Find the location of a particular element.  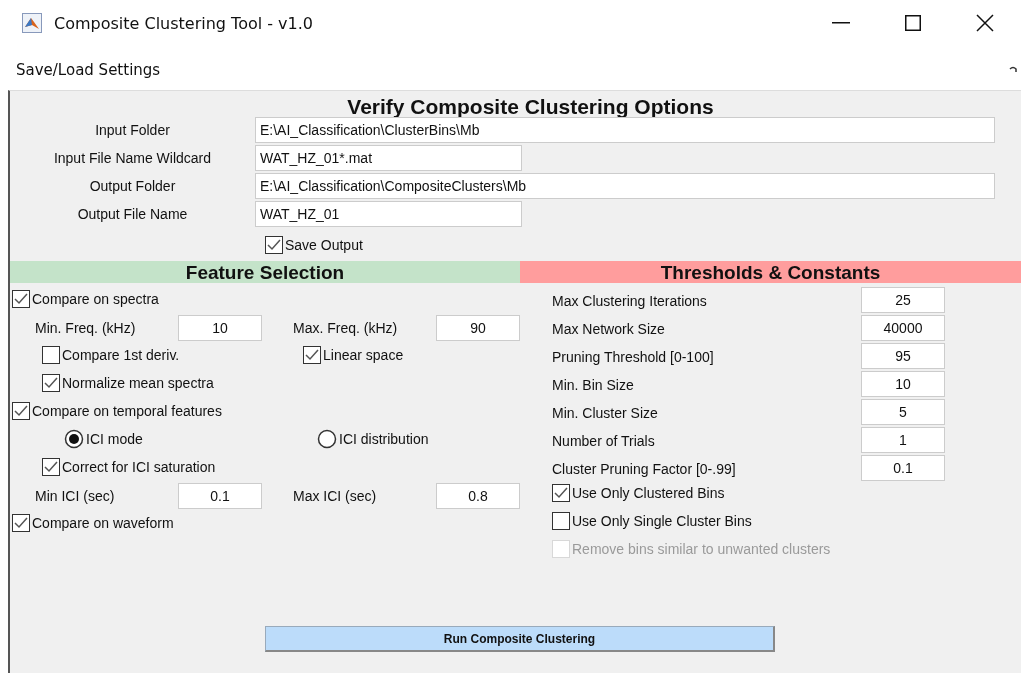

form-heading: Verify Composite Clustering Options is located at coordinates (530, 107).